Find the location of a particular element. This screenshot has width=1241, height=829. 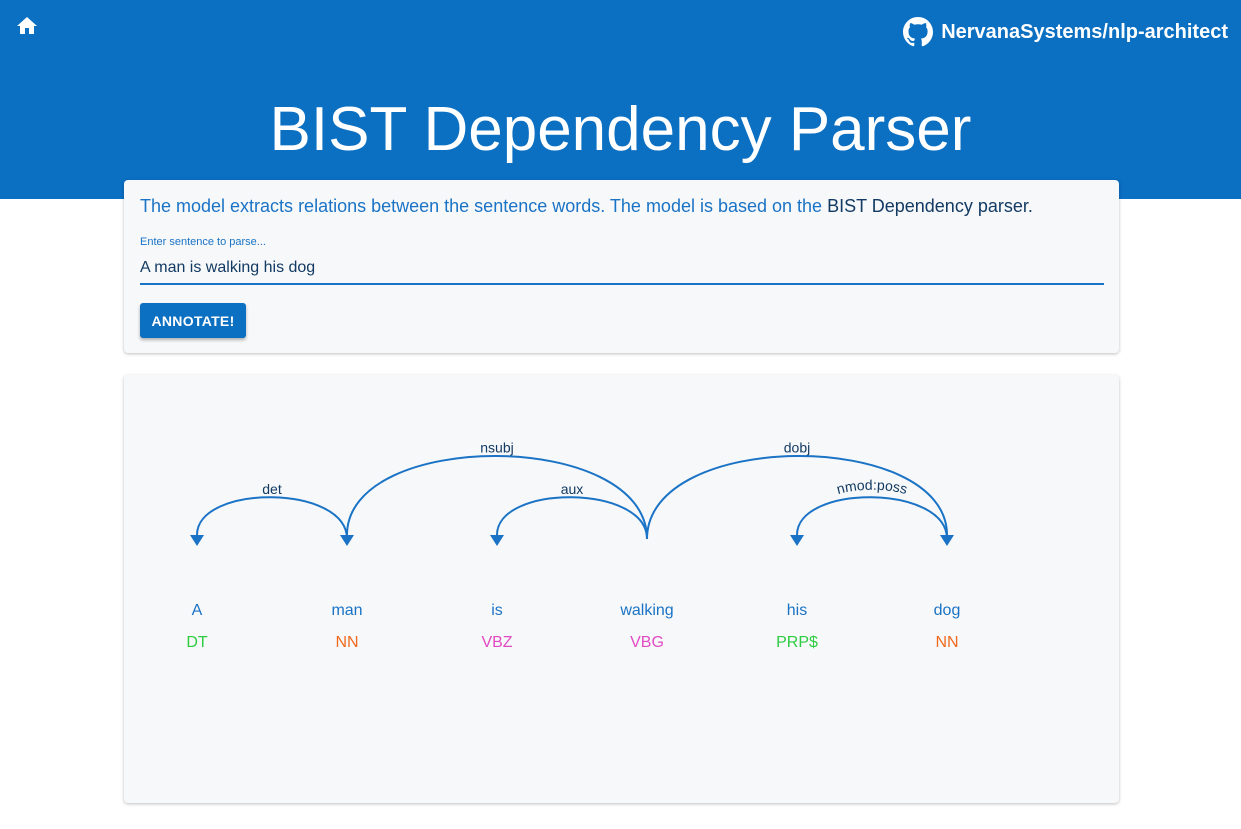

arc-label: dobj is located at coordinates (797, 448).